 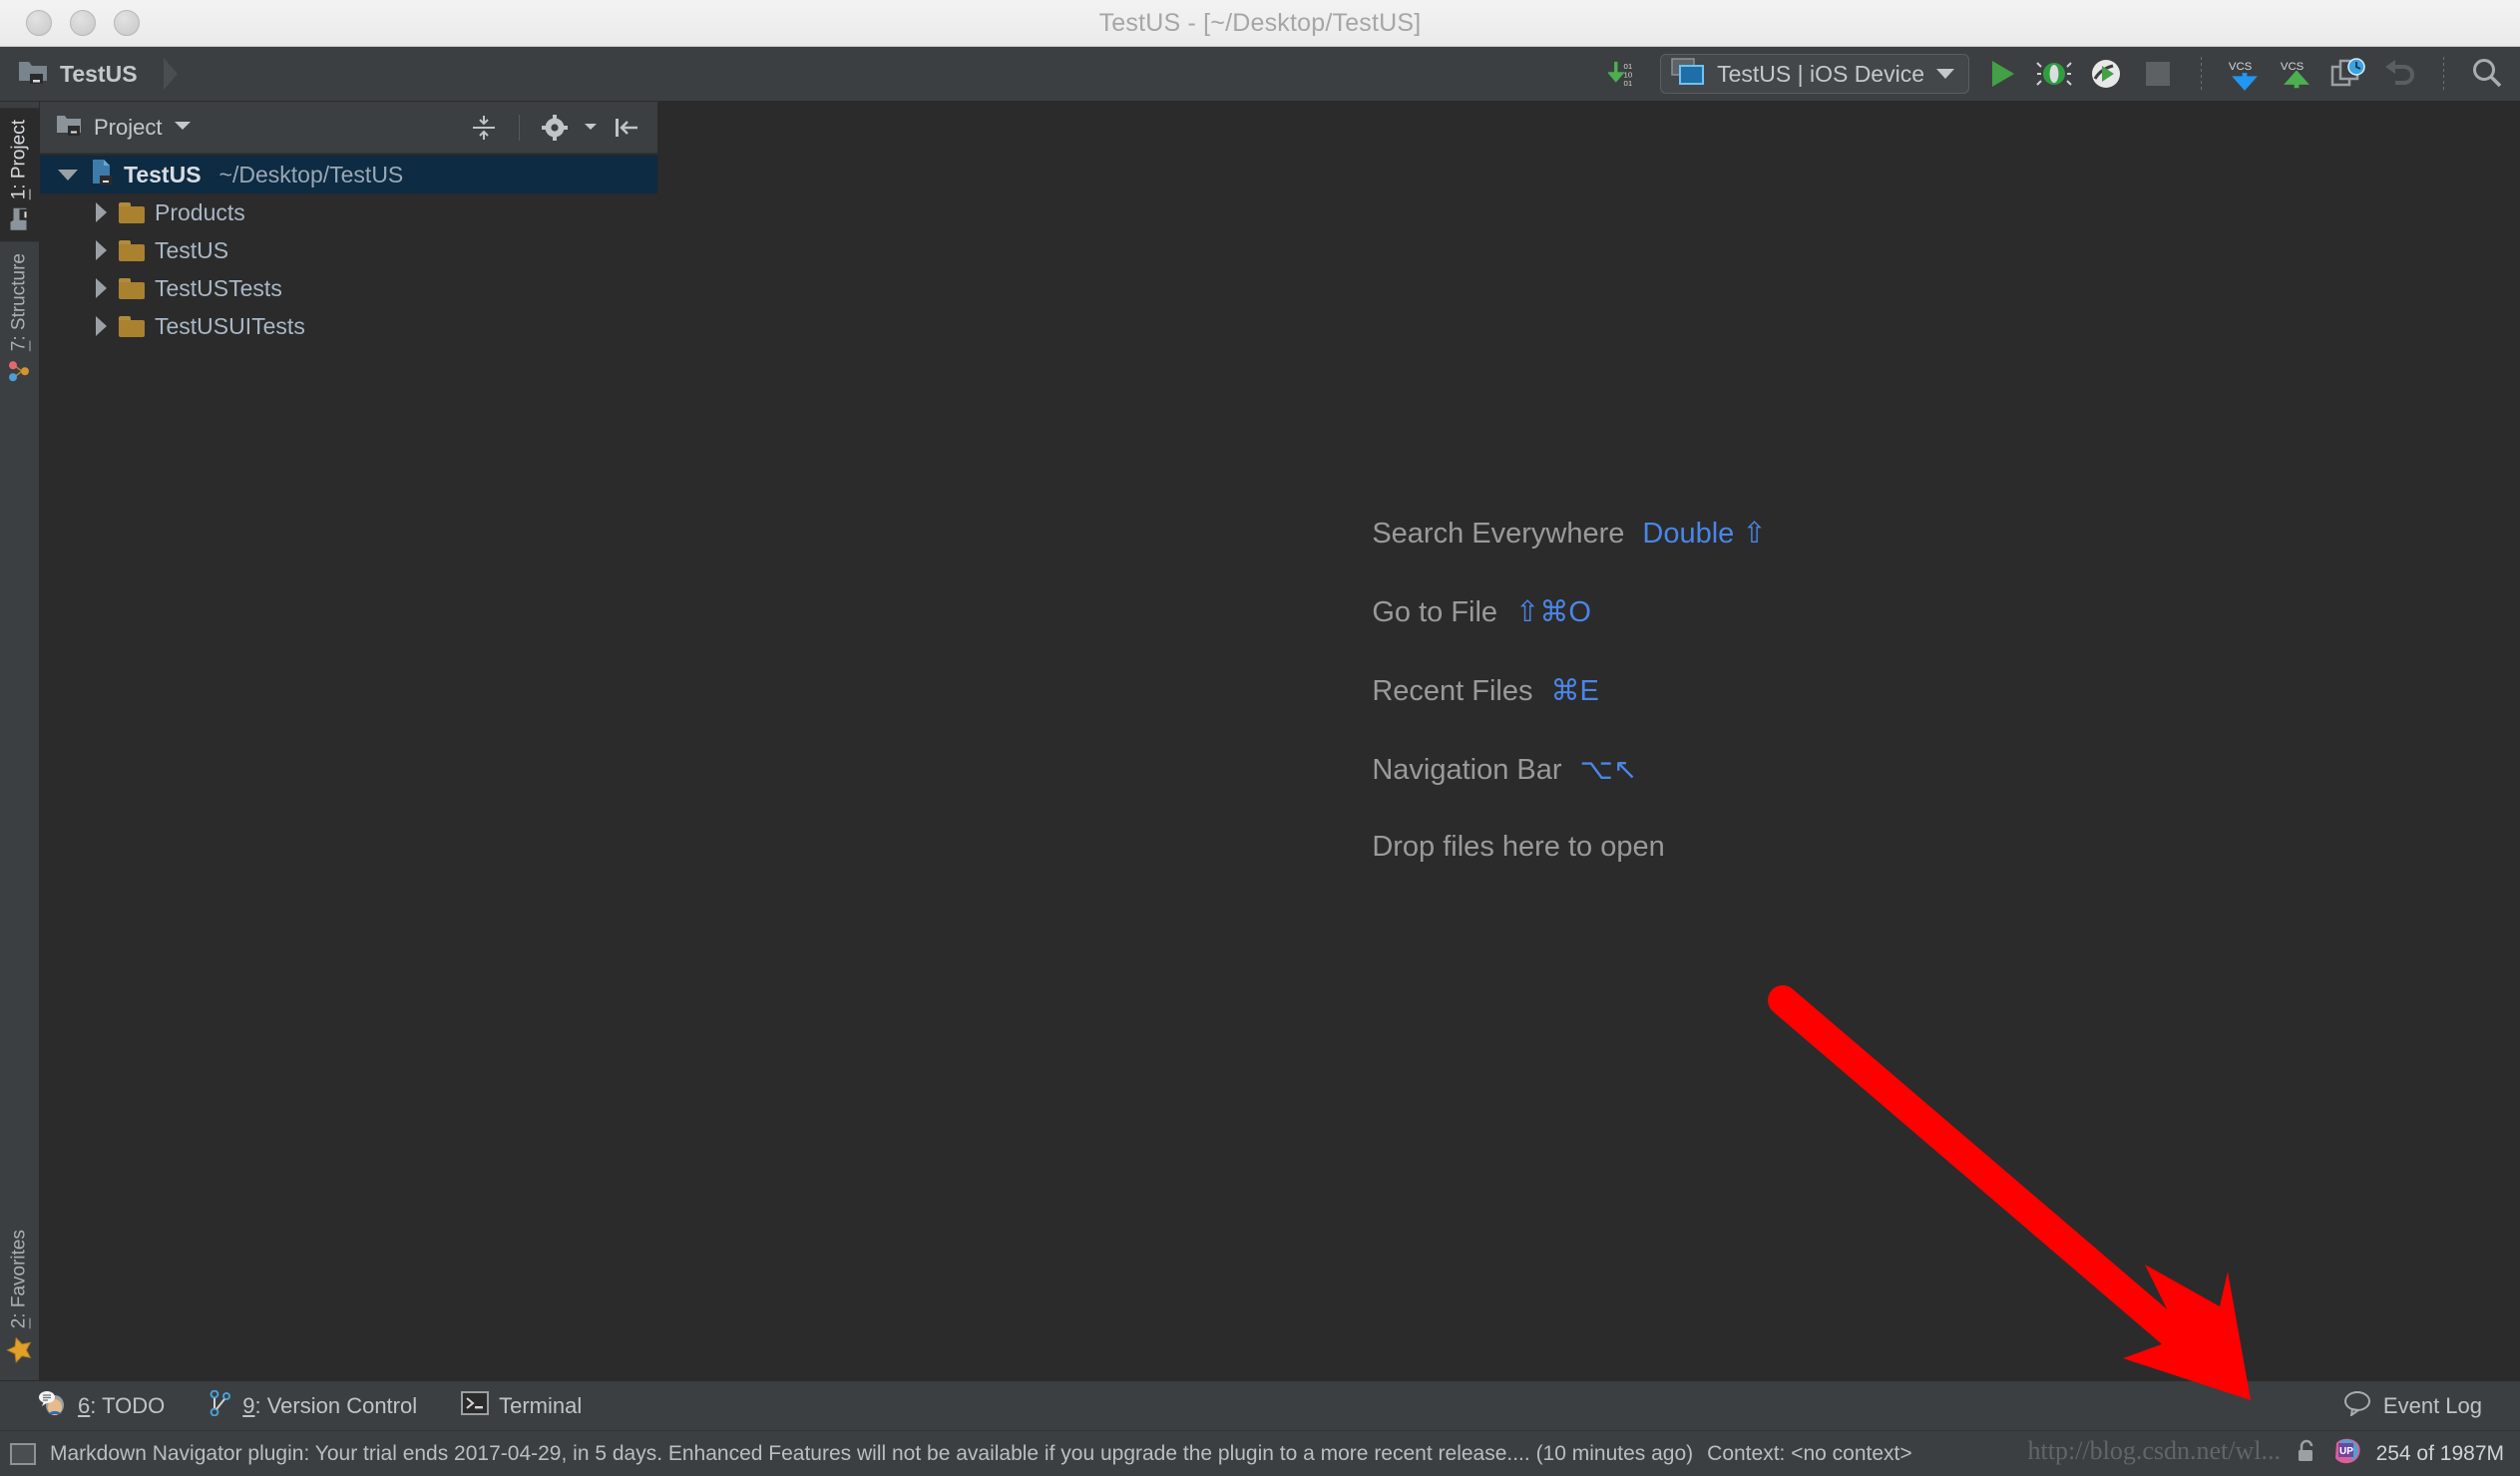 What do you see at coordinates (122, 1405) in the screenshot?
I see `bottom-tab-label: 6: TODO` at bounding box center [122, 1405].